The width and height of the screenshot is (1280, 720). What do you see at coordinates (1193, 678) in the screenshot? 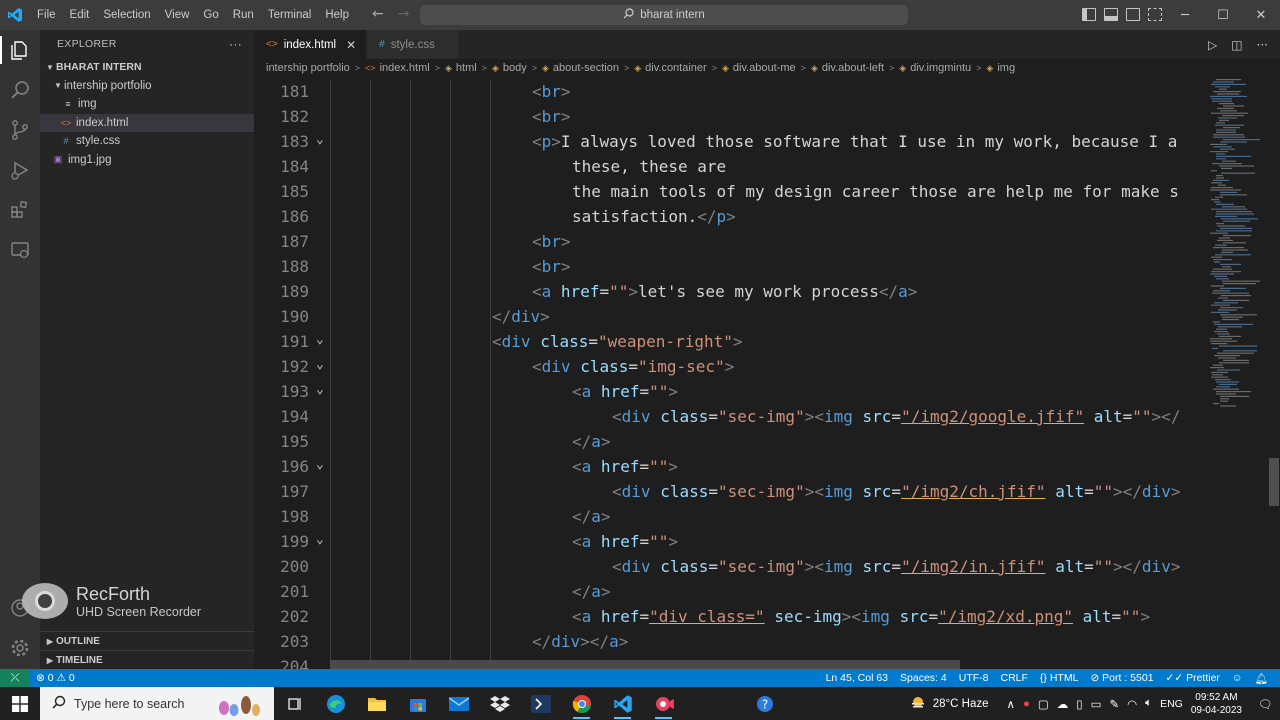
I see `prettier-status: ✓✓ Prettier` at bounding box center [1193, 678].